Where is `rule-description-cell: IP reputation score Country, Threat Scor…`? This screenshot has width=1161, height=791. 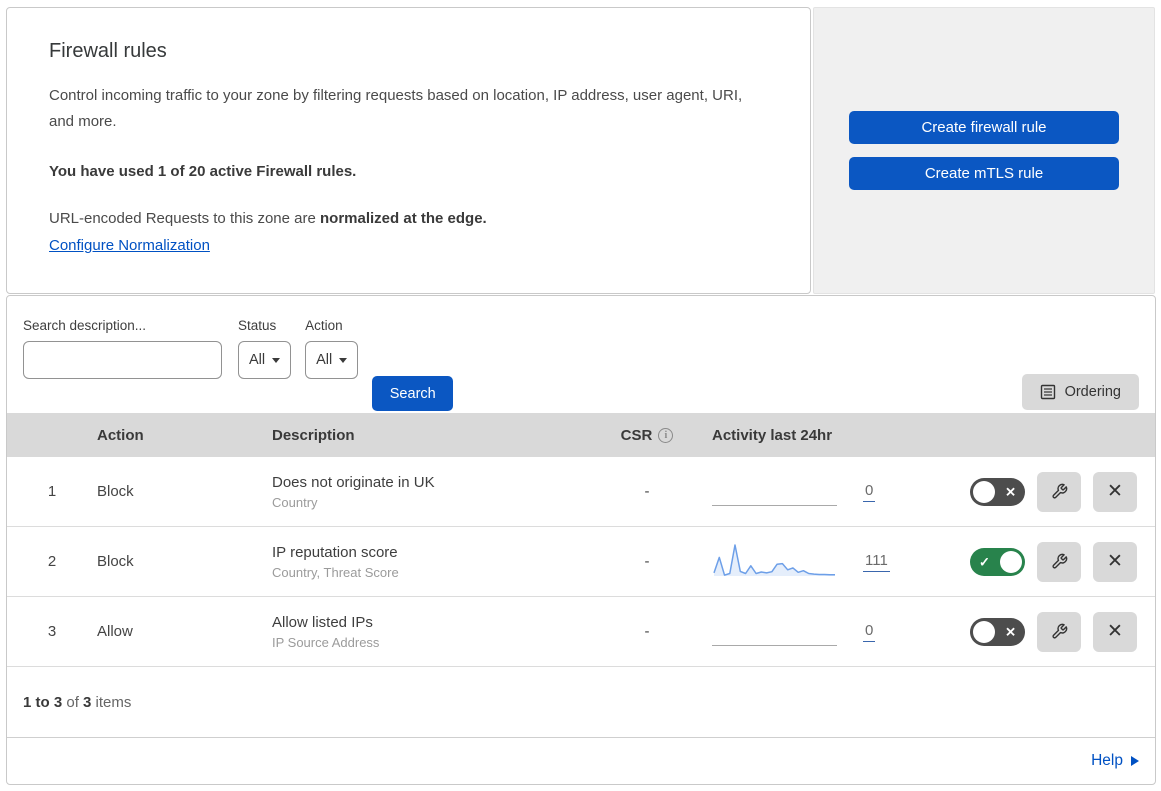
rule-description-cell: IP reputation score Country, Threat Scor… is located at coordinates (434, 562).